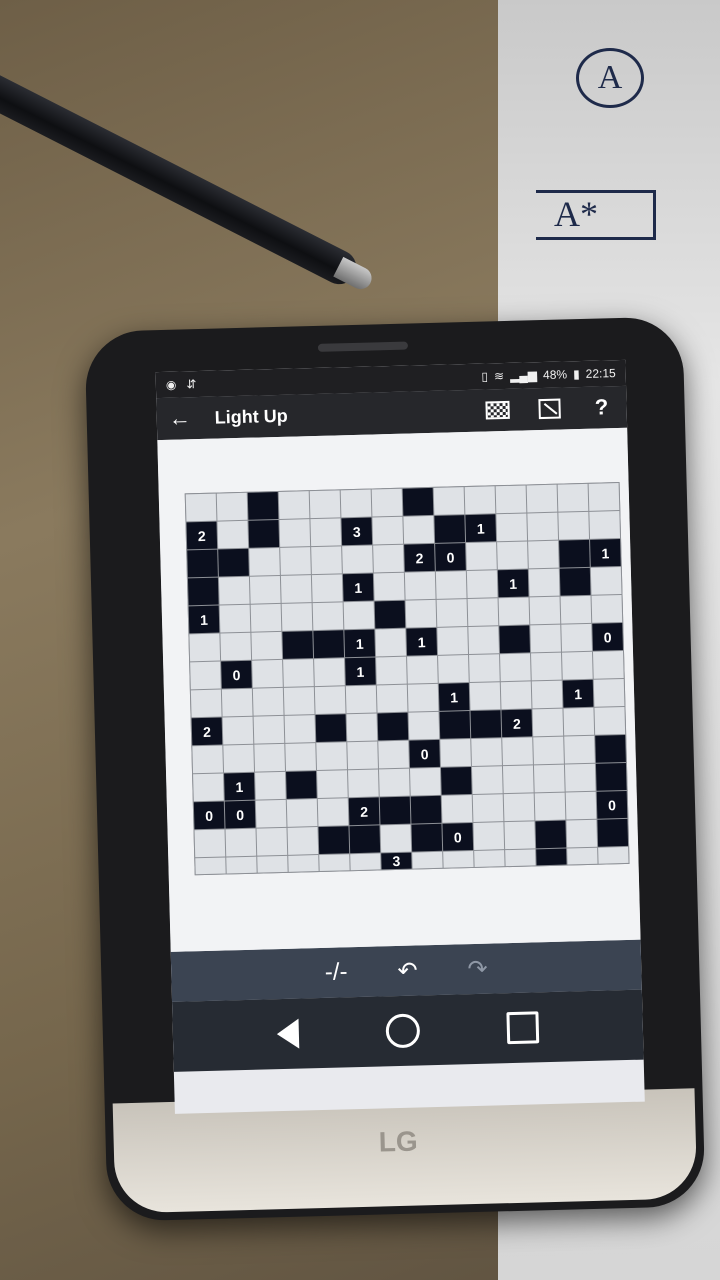 The height and width of the screenshot is (1280, 720). What do you see at coordinates (549, 408) in the screenshot?
I see `resize-button` at bounding box center [549, 408].